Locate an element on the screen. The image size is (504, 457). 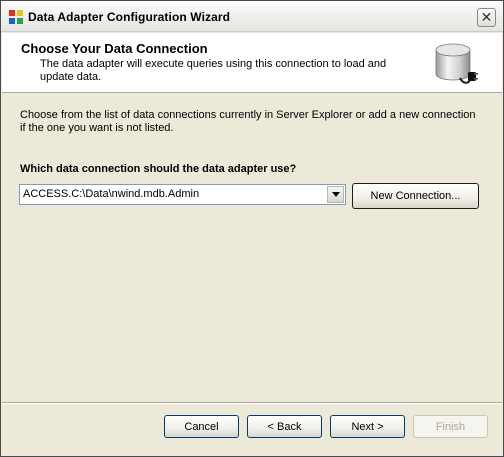
cancel-button: Cancel is located at coordinates (201, 426).